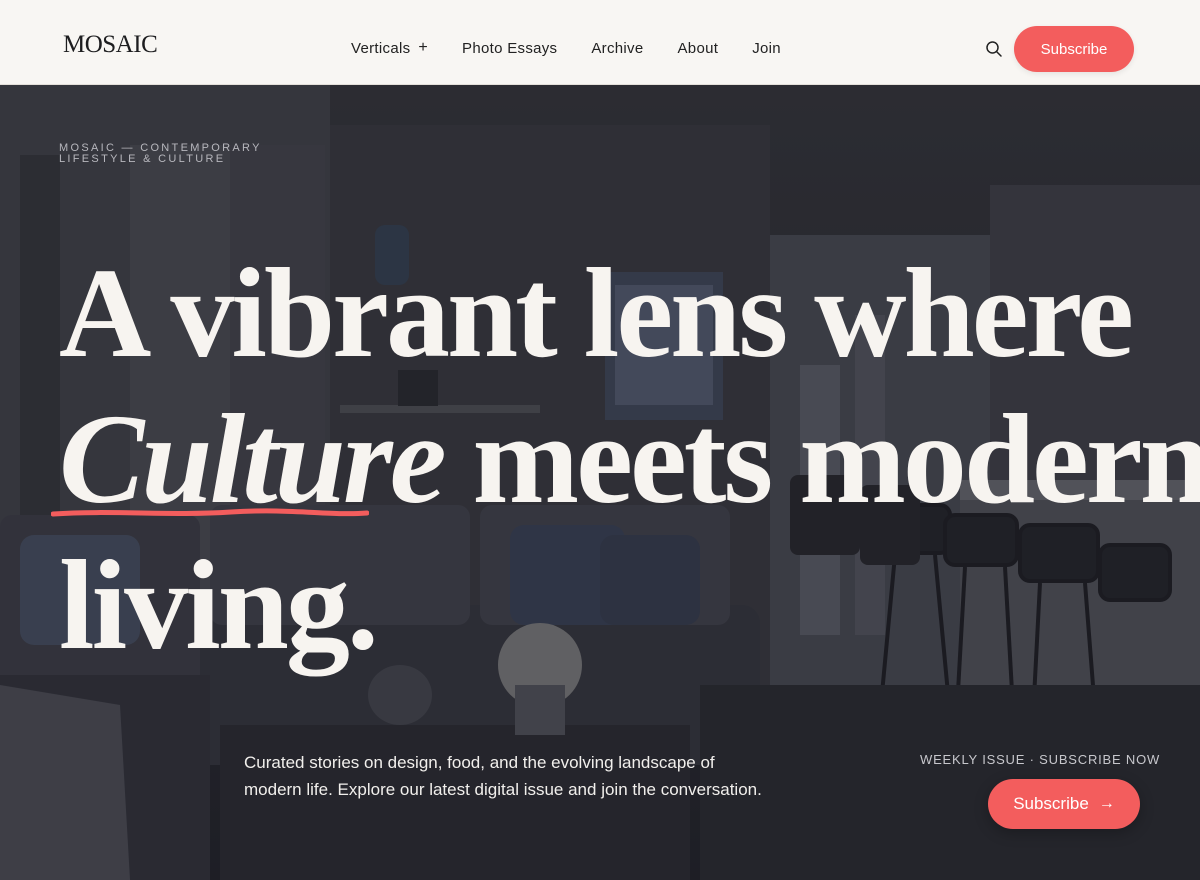  What do you see at coordinates (1074, 49) in the screenshot?
I see `subscribe-button-header: Subscribe` at bounding box center [1074, 49].